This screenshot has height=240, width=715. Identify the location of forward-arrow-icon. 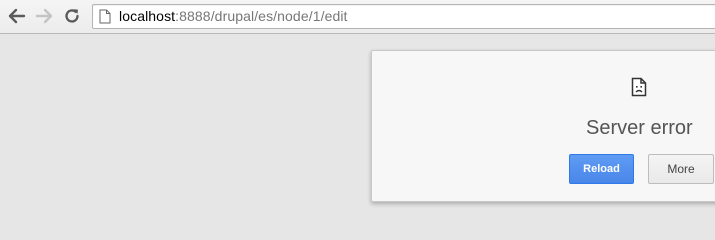
(44, 16).